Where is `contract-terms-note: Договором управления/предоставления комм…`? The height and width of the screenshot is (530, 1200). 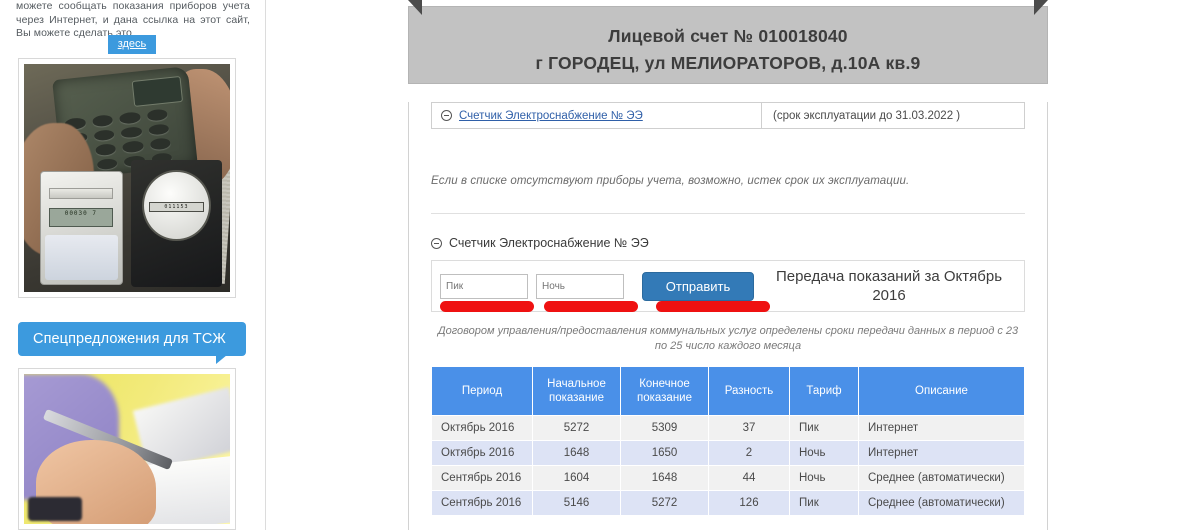 contract-terms-note: Договором управления/предоставления комм… is located at coordinates (728, 338).